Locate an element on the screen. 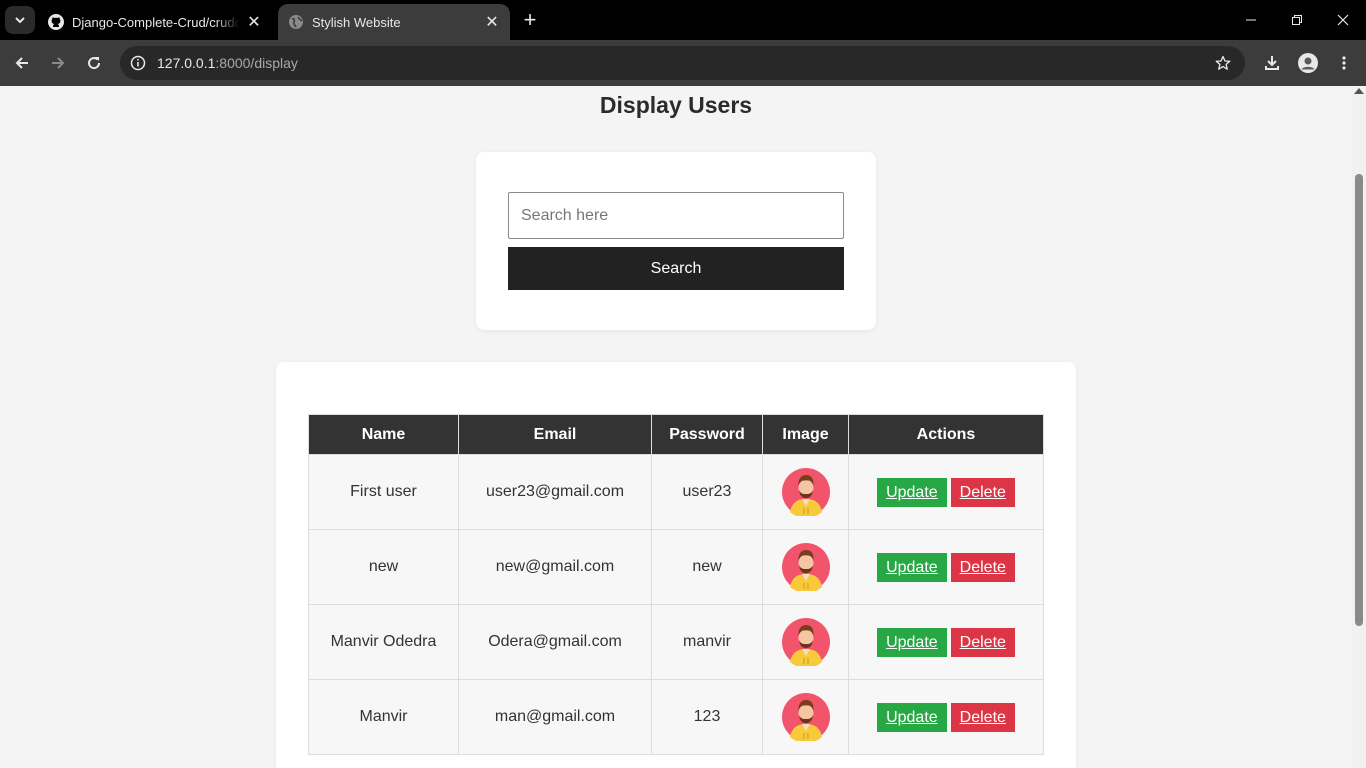 This screenshot has width=1366, height=768. column-header-name: Name is located at coordinates (383, 434).